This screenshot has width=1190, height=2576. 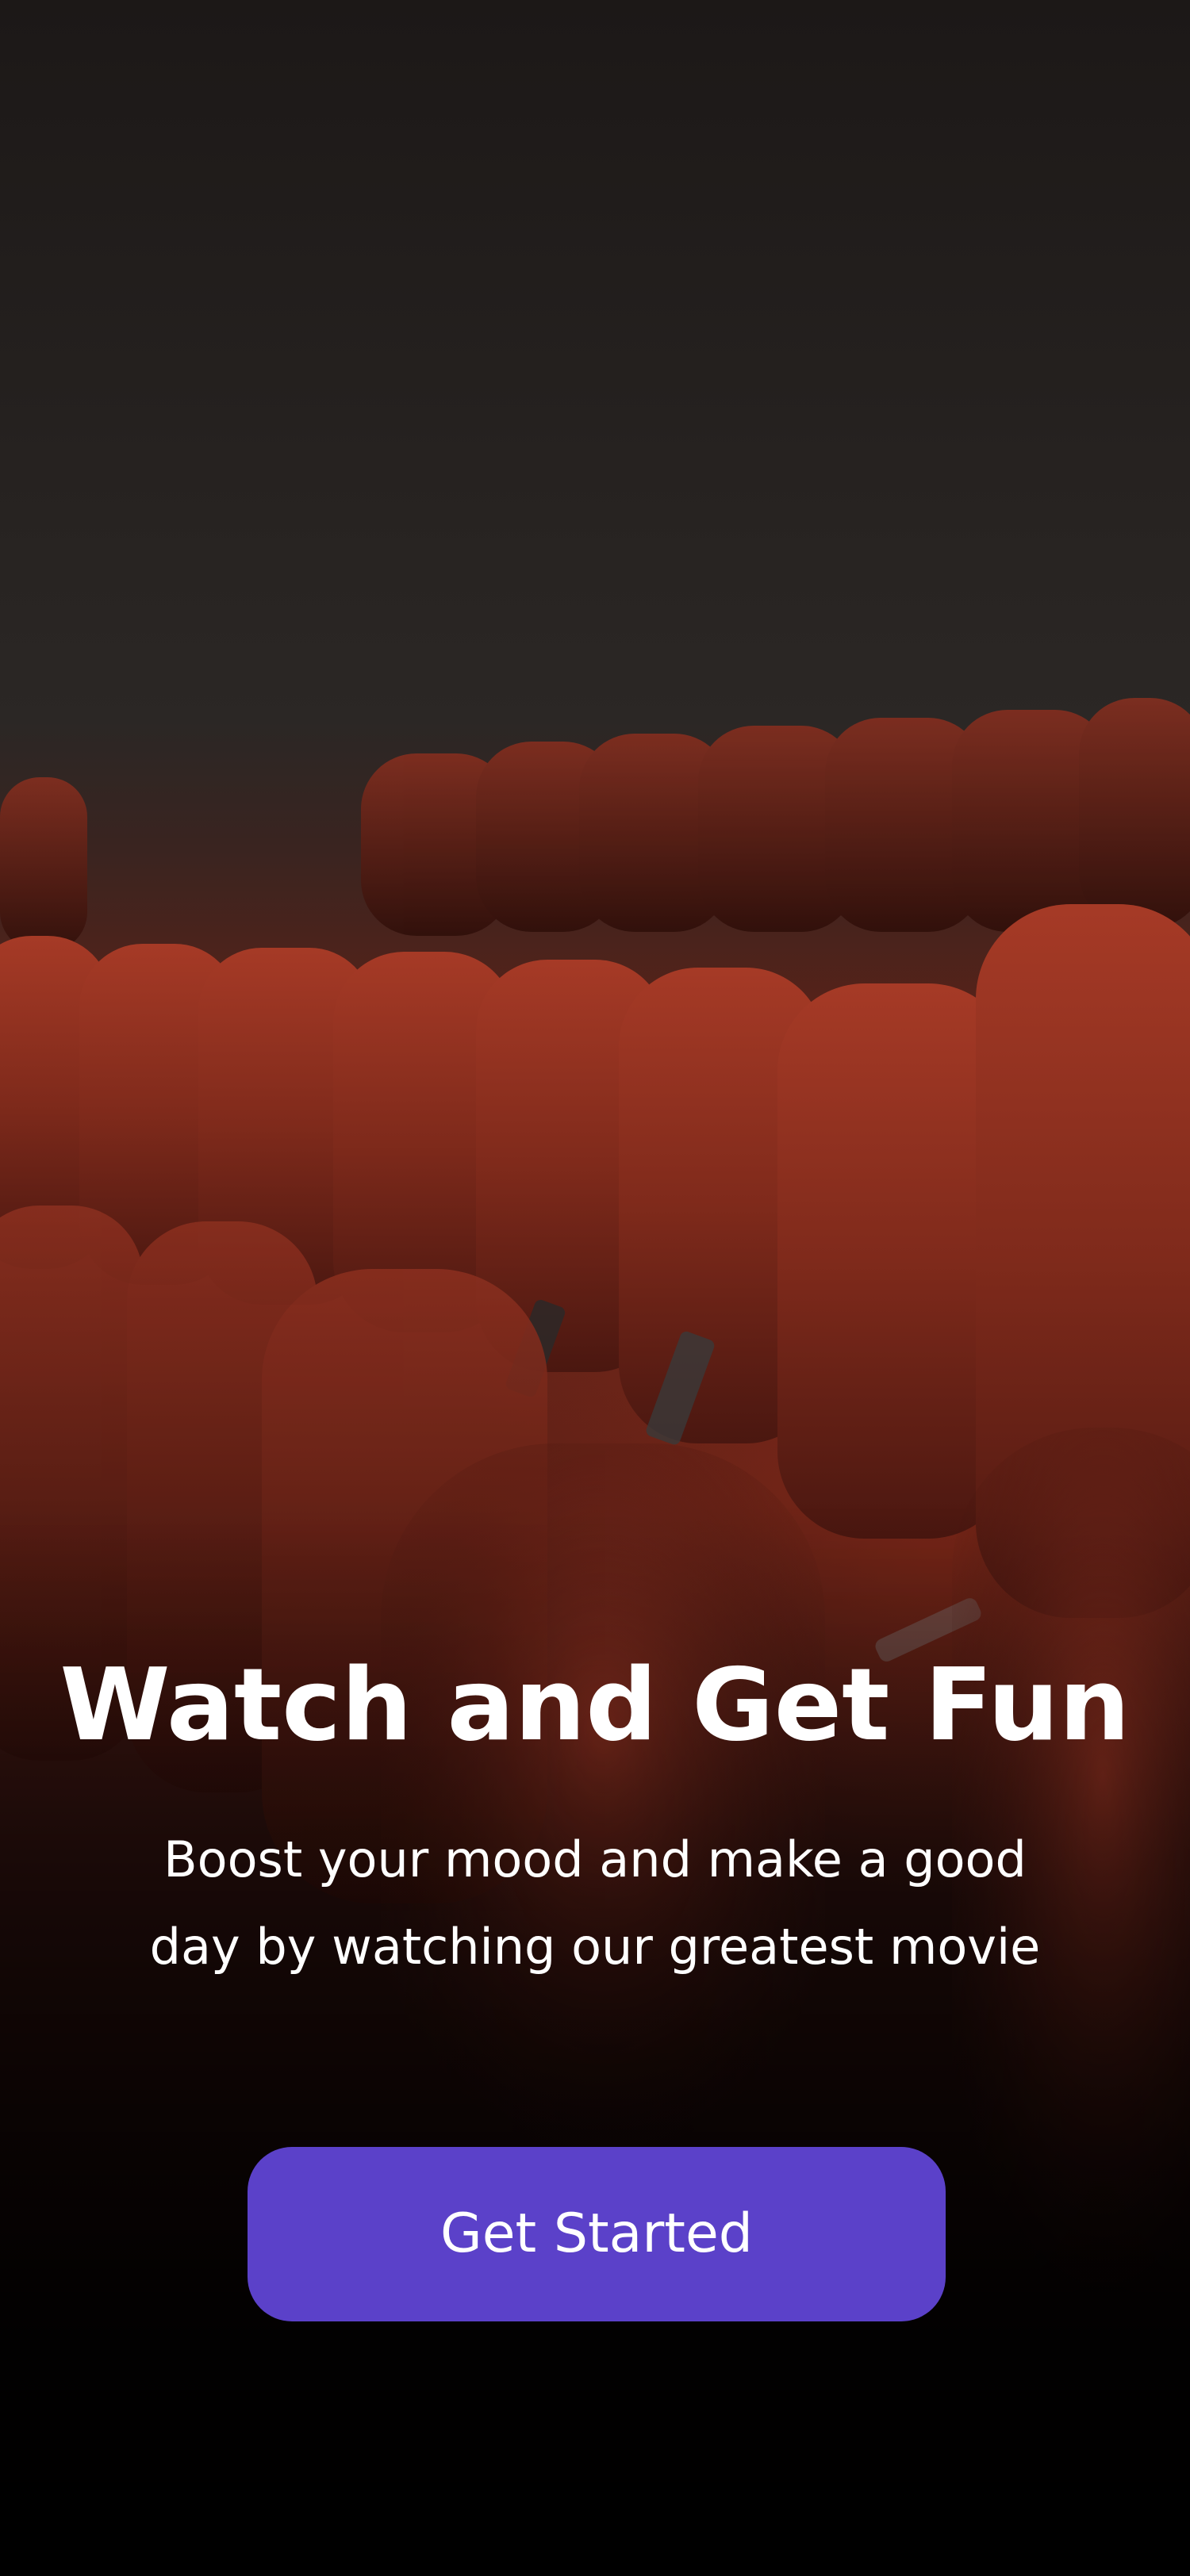 What do you see at coordinates (595, 1704) in the screenshot?
I see `onboarding-title: Watch and Get Fun` at bounding box center [595, 1704].